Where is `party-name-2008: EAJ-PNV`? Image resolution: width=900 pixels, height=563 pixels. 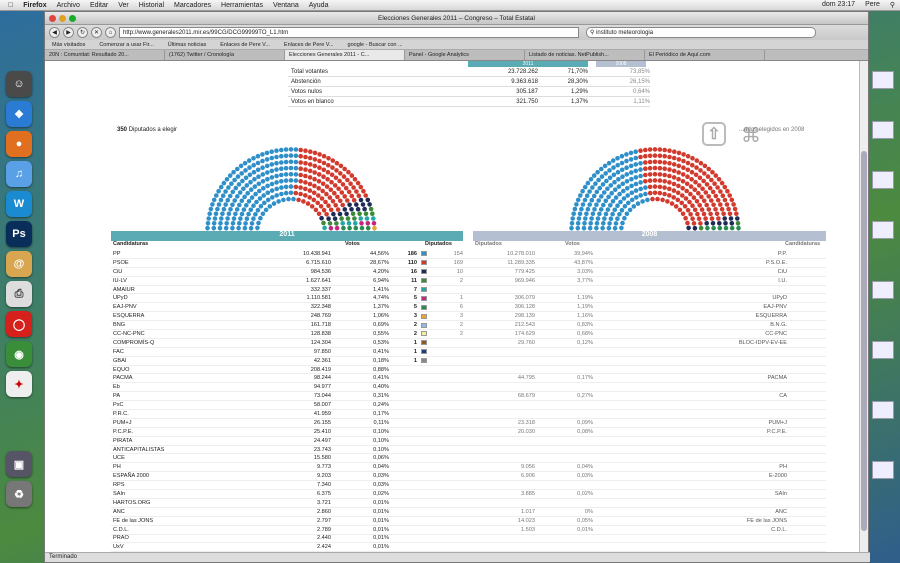
party-name-2008: EAJ-PNV is located at coordinates (775, 307).